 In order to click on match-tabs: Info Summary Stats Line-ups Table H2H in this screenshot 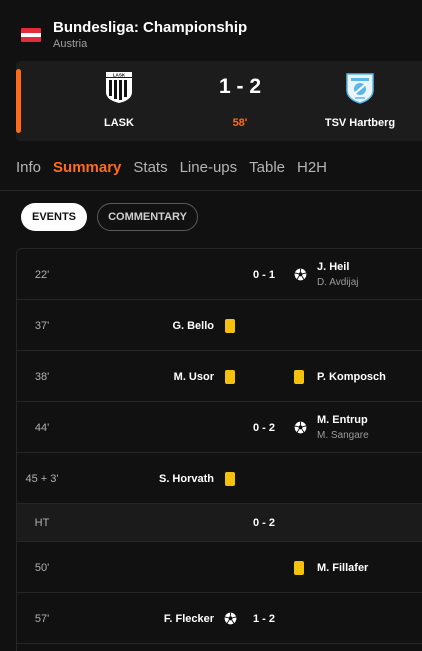, I will do `click(177, 171)`.